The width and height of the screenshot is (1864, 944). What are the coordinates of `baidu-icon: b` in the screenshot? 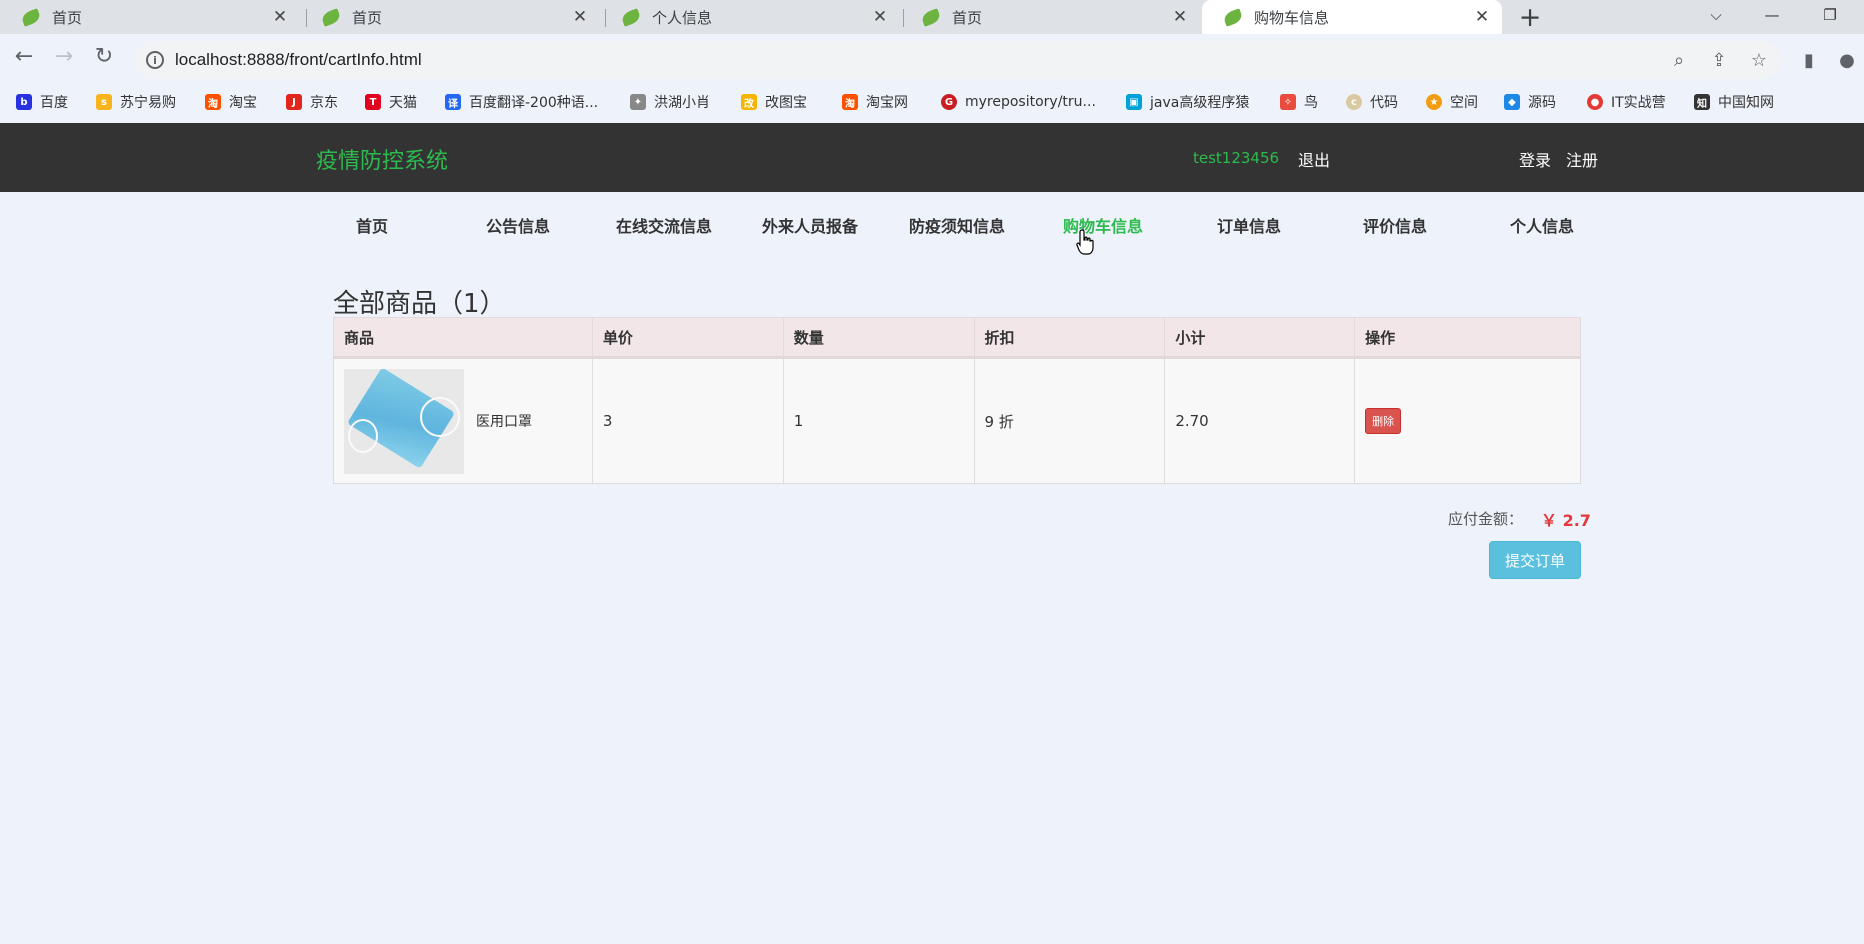 It's located at (24, 102).